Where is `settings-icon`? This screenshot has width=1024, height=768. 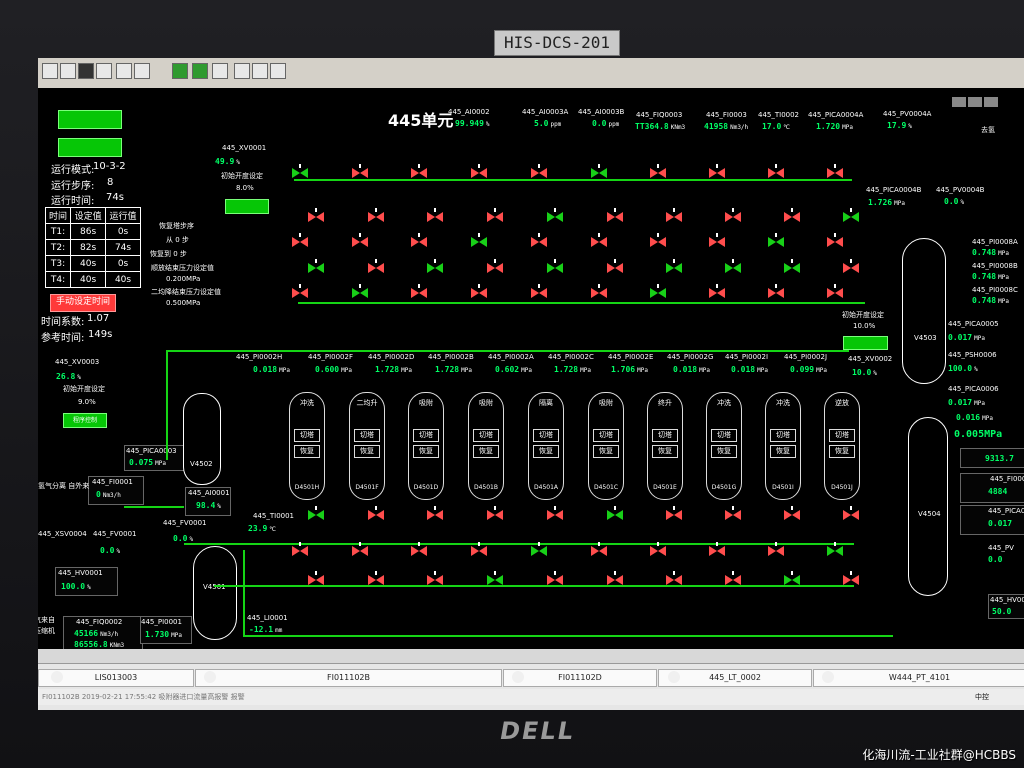
settings-icon is located at coordinates (260, 71).